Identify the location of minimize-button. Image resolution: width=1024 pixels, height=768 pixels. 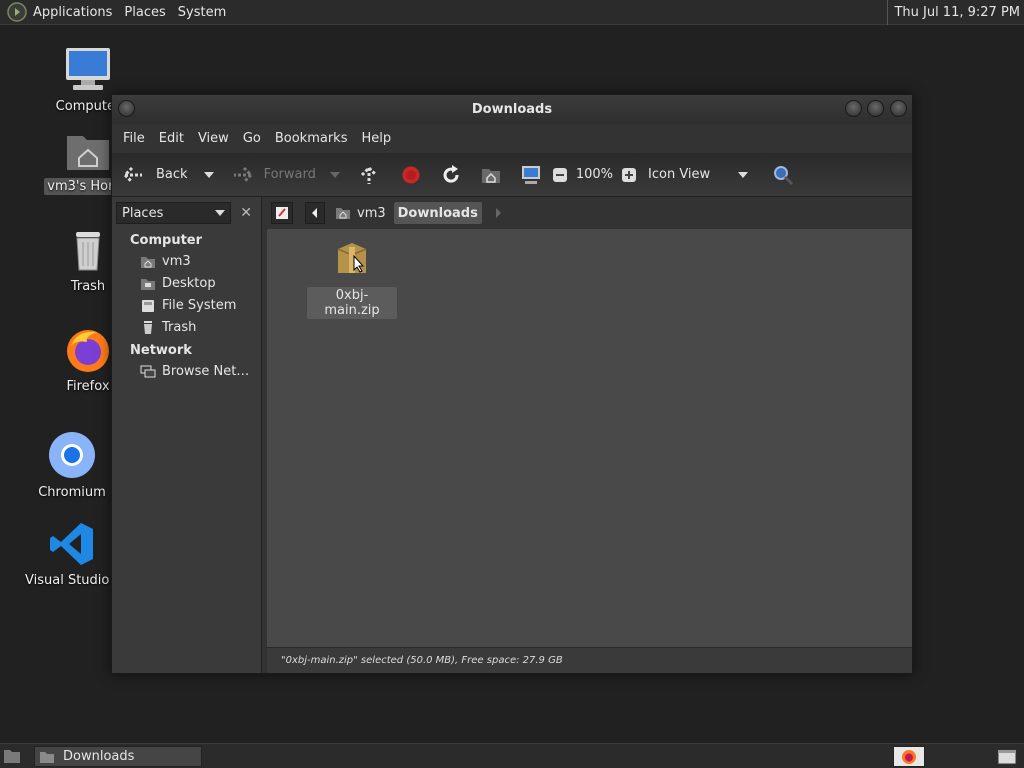
(853, 108).